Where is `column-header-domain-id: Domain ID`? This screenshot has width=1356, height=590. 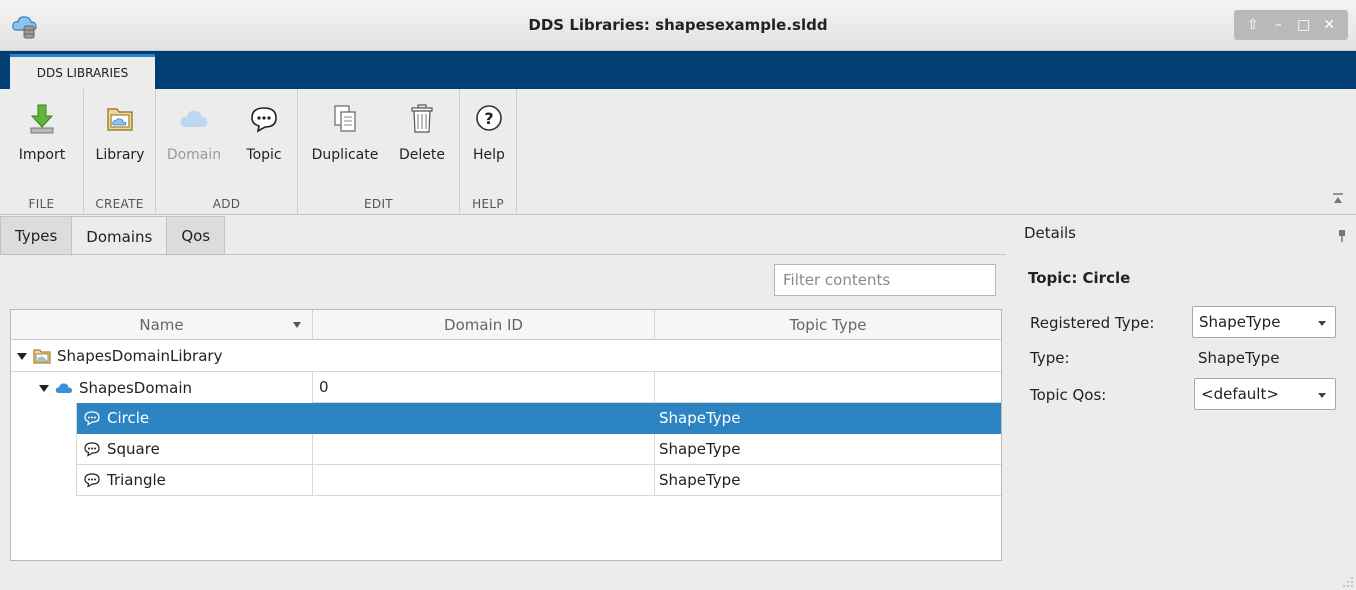
column-header-domain-id: Domain ID is located at coordinates (484, 325).